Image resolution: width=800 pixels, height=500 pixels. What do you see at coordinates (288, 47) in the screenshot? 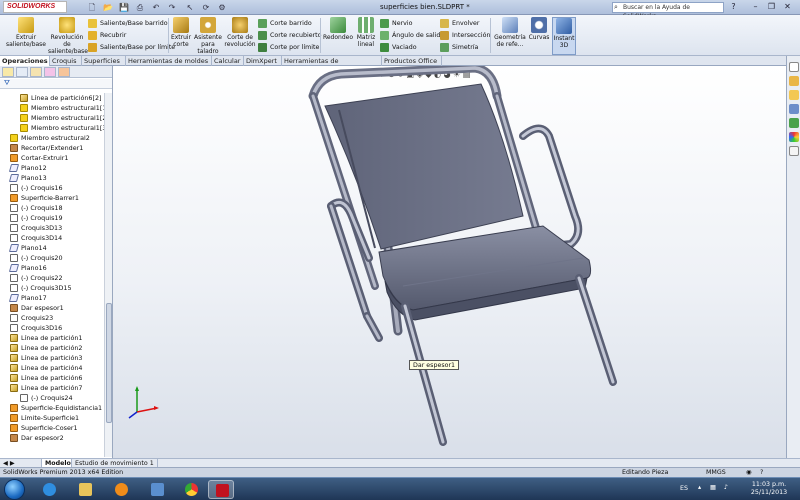
I see `boundary-cut-button: Corte por límite` at bounding box center [288, 47].